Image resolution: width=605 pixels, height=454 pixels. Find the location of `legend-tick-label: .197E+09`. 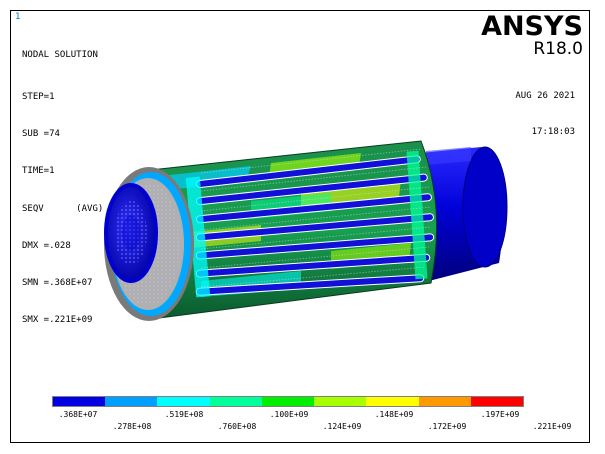

legend-tick-label: .197E+09 is located at coordinates (500, 414).